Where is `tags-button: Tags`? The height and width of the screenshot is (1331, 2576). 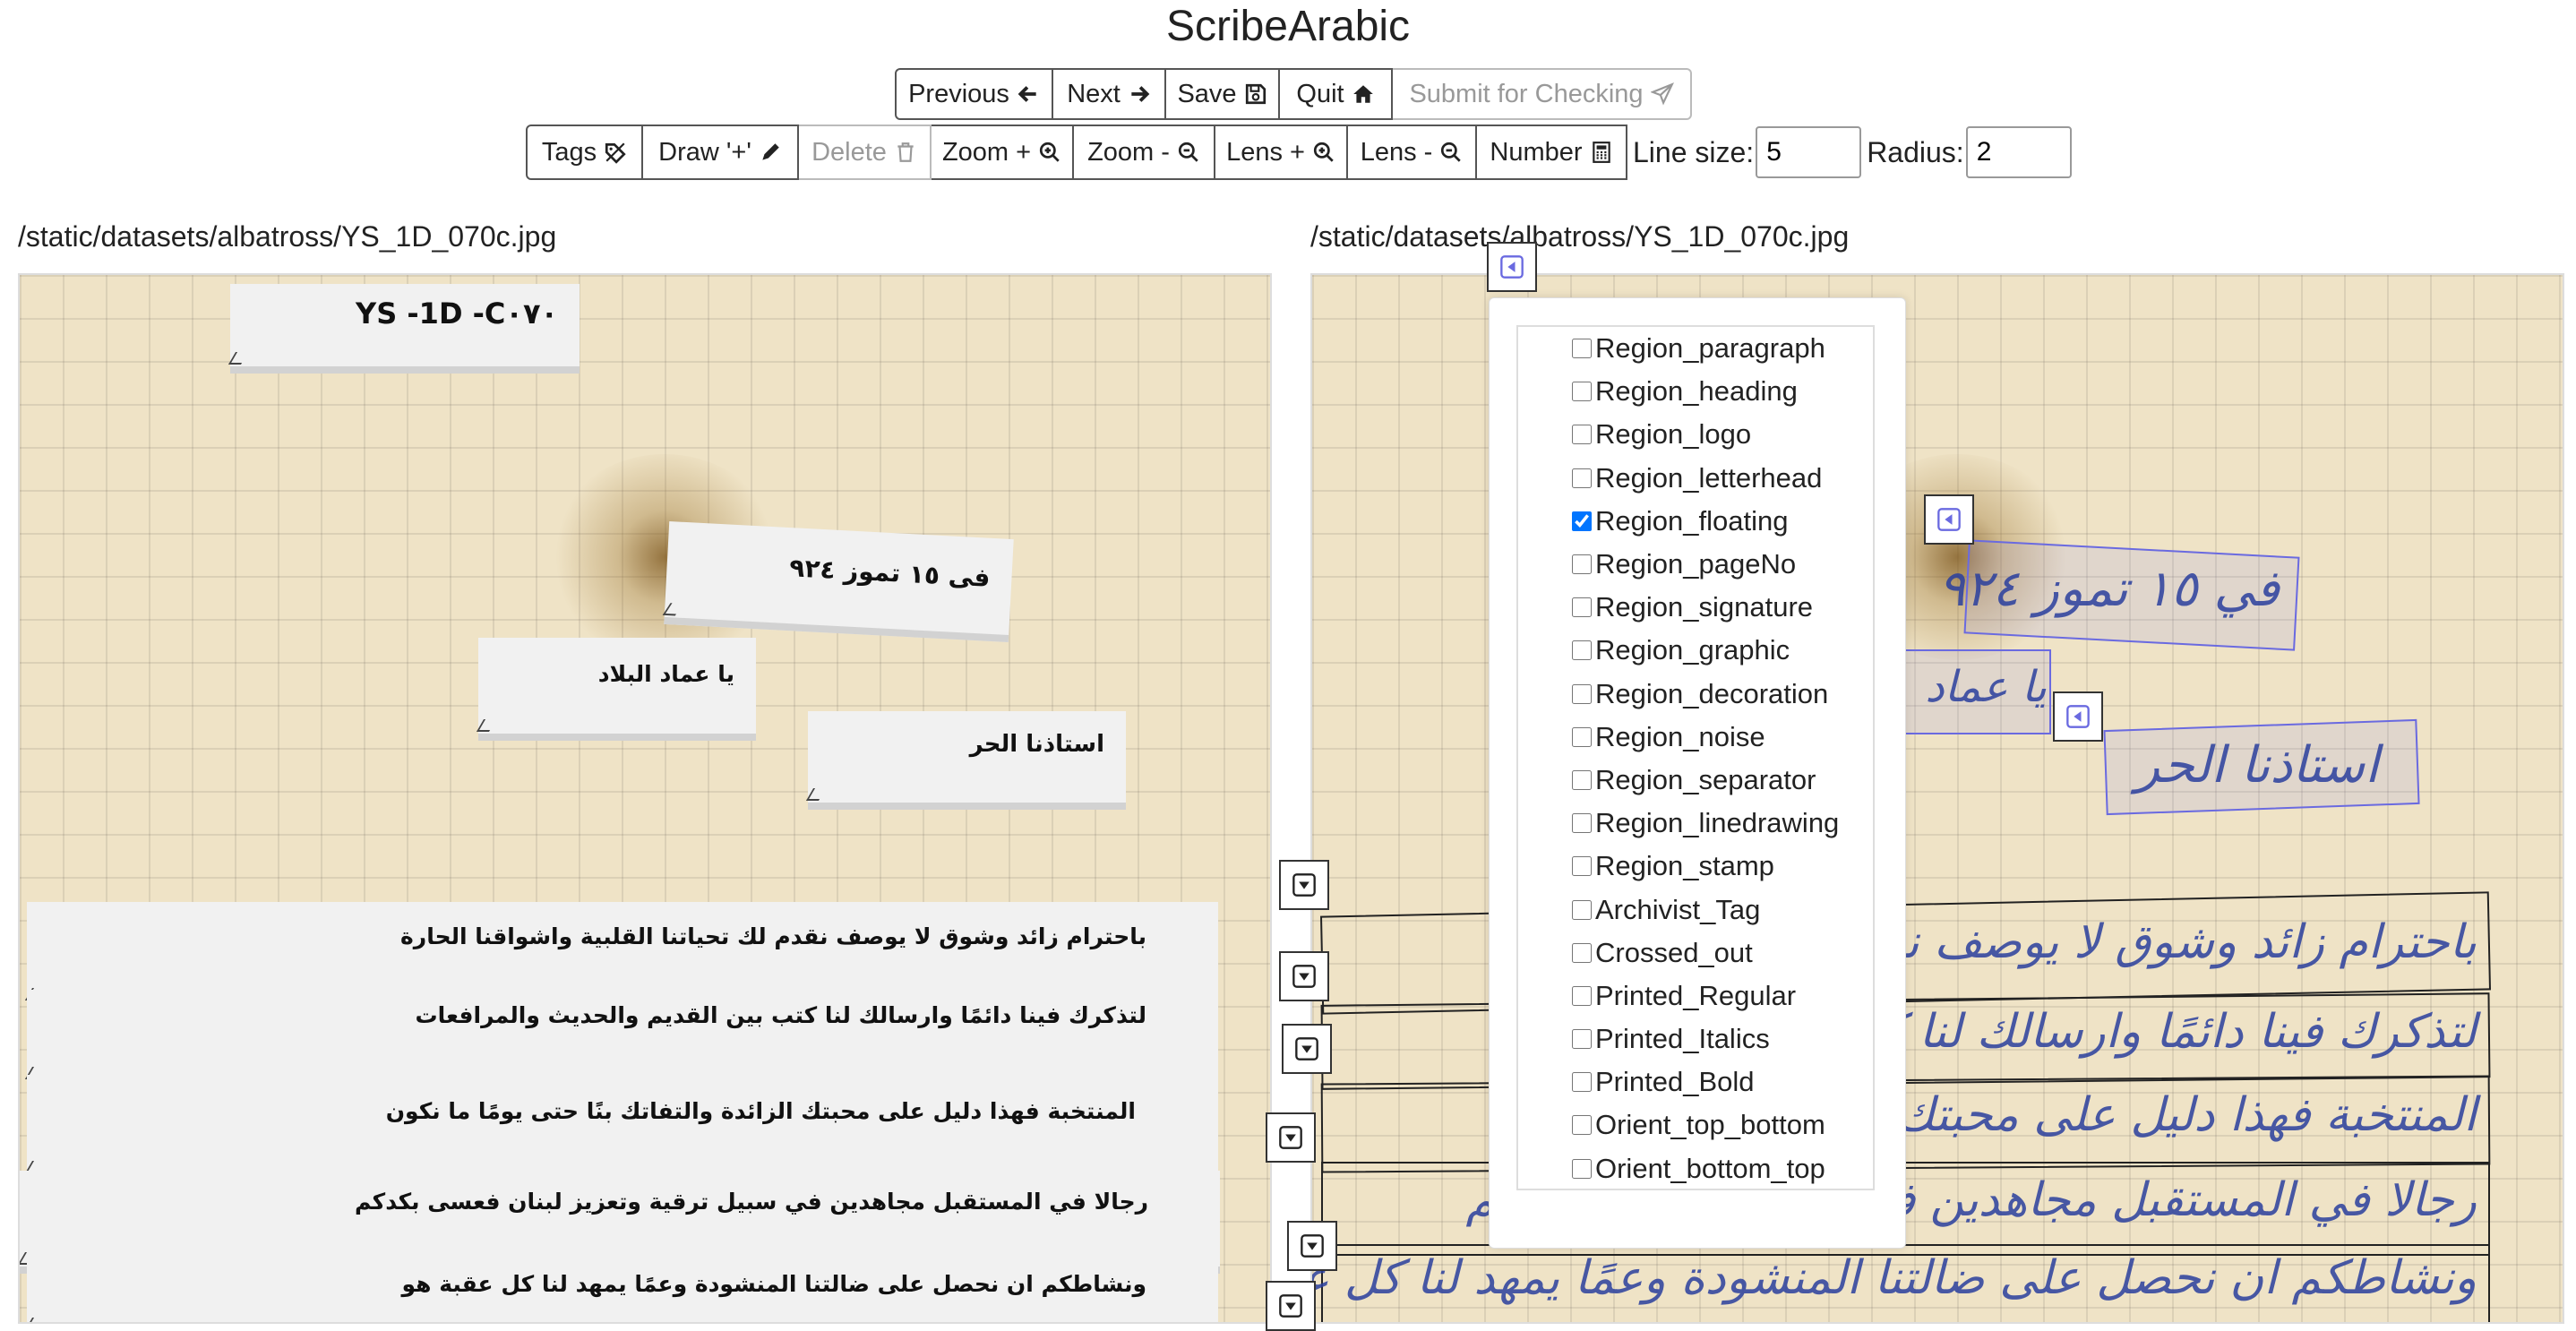 tags-button: Tags is located at coordinates (584, 152).